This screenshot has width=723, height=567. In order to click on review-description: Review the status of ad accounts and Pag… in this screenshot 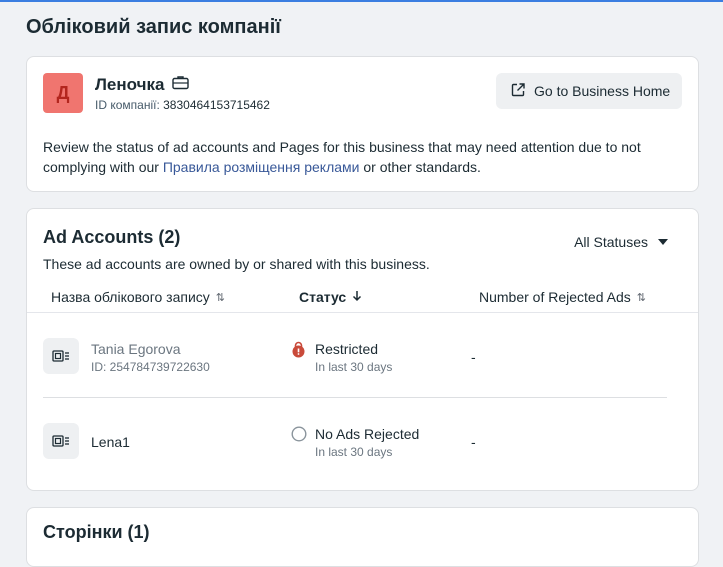, I will do `click(363, 157)`.